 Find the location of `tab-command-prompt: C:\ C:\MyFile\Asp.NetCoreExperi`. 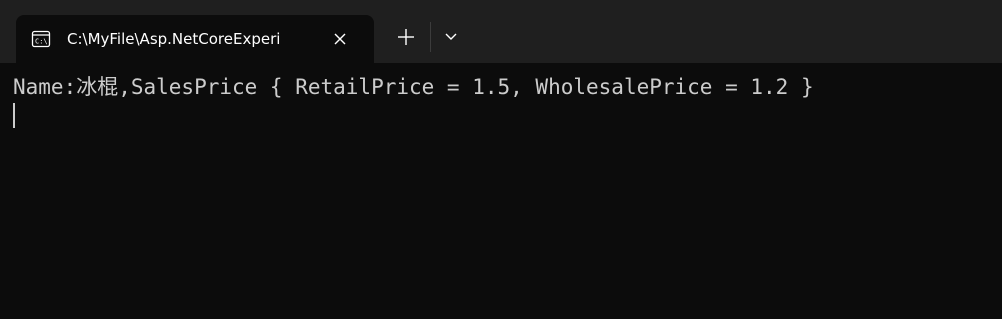

tab-command-prompt: C:\ C:\MyFile\Asp.NetCoreExperi is located at coordinates (195, 39).